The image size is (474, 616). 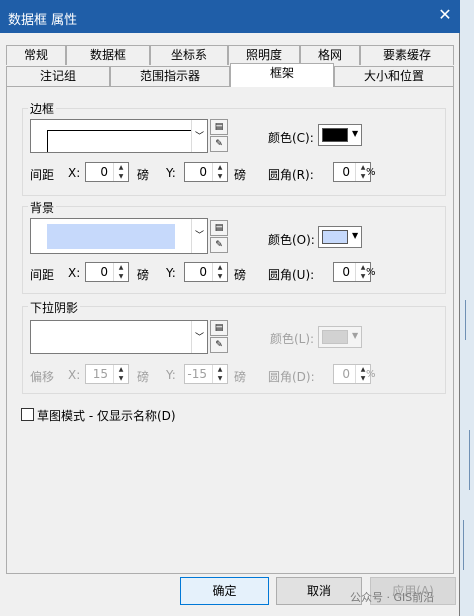 What do you see at coordinates (74, 375) in the screenshot?
I see `shadow-x-label: X:` at bounding box center [74, 375].